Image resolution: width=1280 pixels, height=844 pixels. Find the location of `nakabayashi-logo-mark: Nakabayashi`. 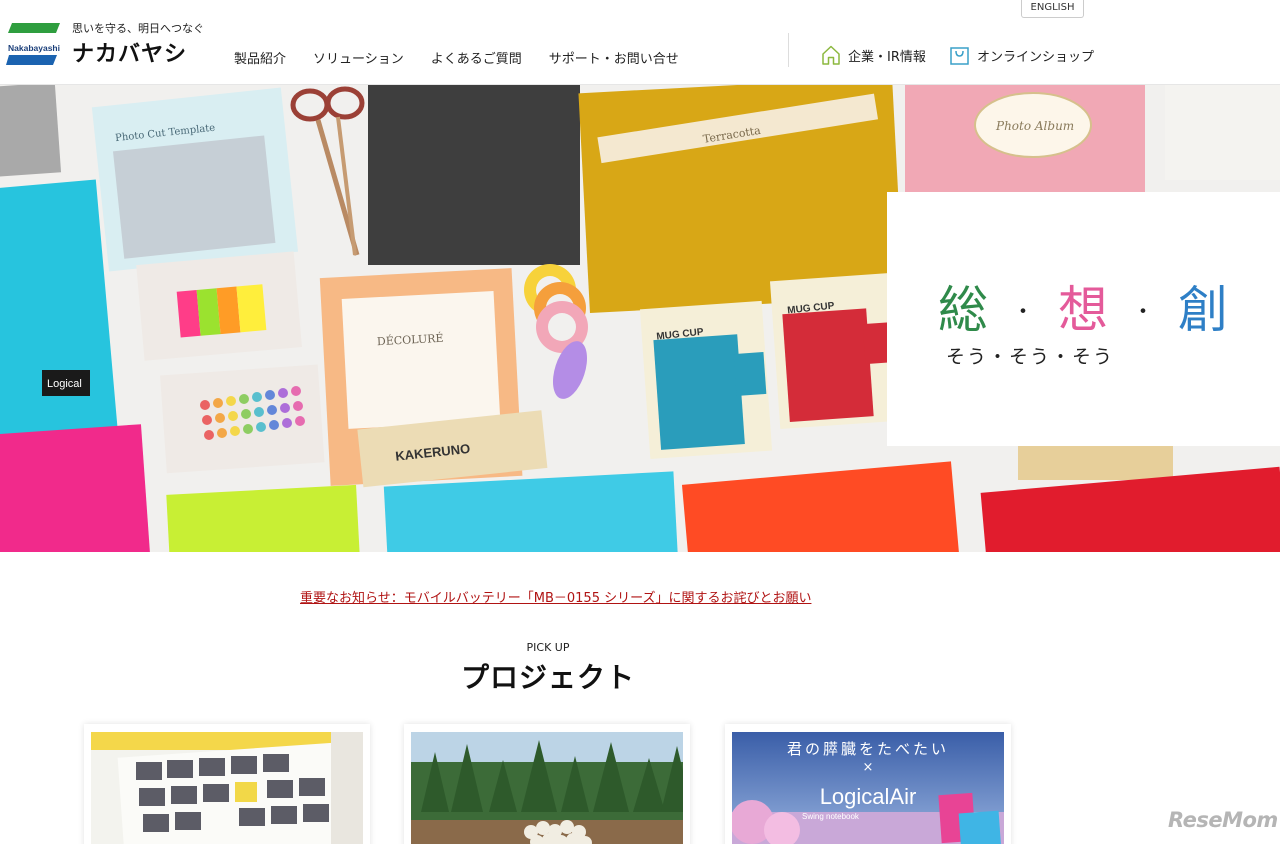

nakabayashi-logo-mark: Nakabayashi is located at coordinates (33, 44).